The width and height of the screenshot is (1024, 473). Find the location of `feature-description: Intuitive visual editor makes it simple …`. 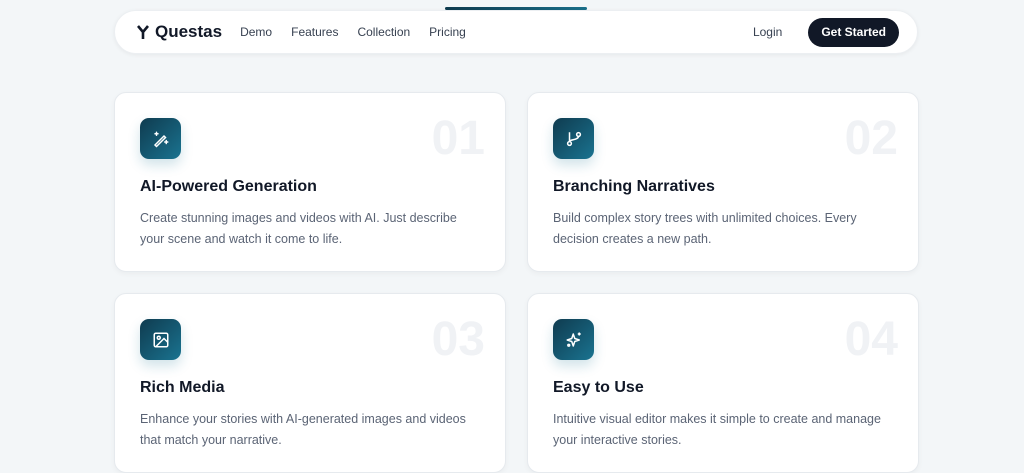

feature-description: Intuitive visual editor makes it simple … is located at coordinates (717, 429).